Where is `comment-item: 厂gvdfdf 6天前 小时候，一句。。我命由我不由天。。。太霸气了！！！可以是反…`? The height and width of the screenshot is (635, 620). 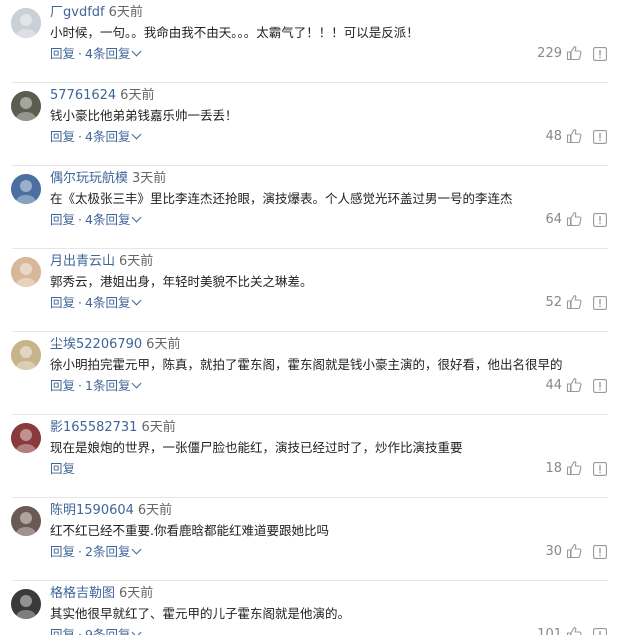
comment-item: 厂gvdfdf 6天前 小时候，一句。。我命由我不由天。。。太霸气了！！！可以是反… is located at coordinates (310, 41).